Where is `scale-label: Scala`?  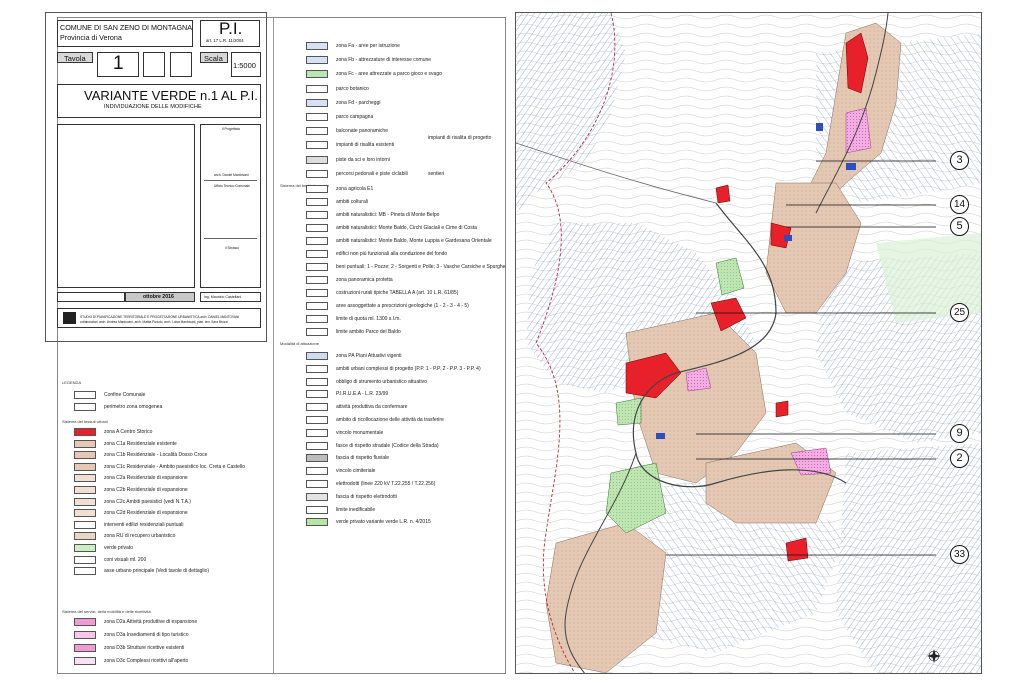 scale-label: Scala is located at coordinates (213, 58).